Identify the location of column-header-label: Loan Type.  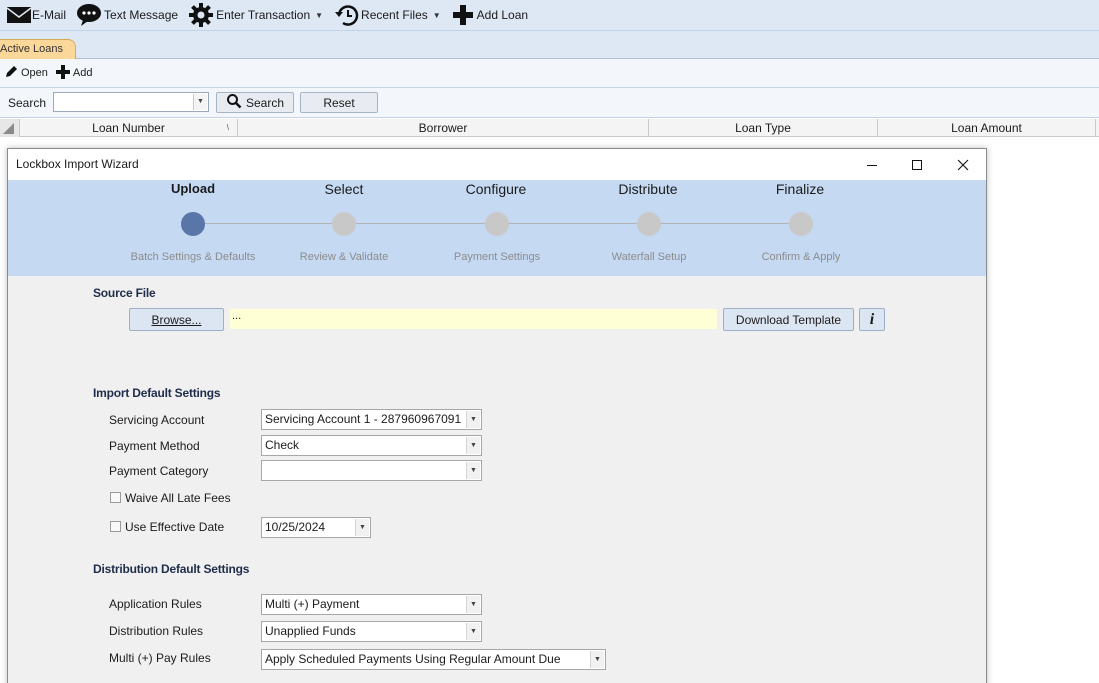
(763, 128).